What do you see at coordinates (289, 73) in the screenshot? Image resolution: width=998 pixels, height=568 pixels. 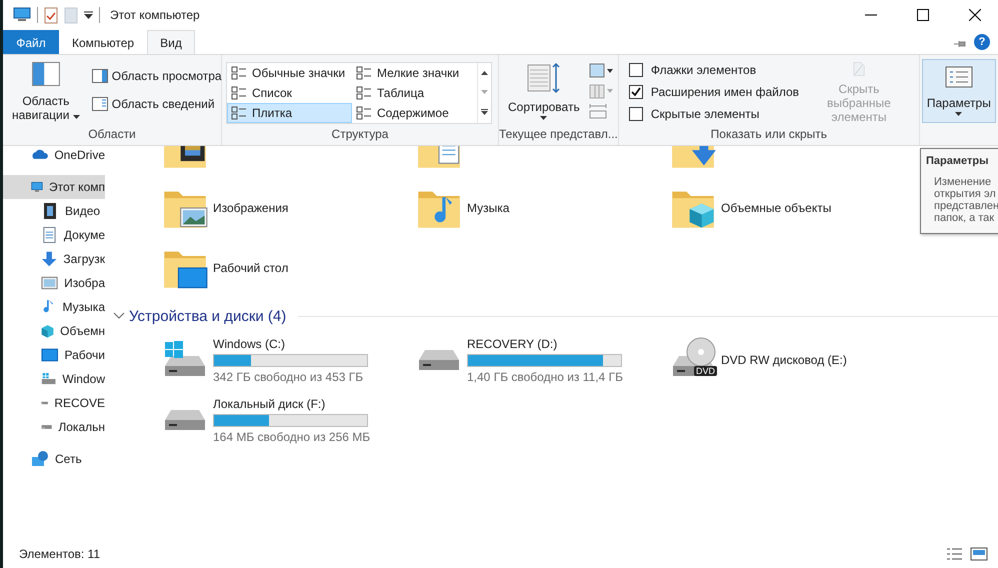 I see `layout-option: Обычные значки` at bounding box center [289, 73].